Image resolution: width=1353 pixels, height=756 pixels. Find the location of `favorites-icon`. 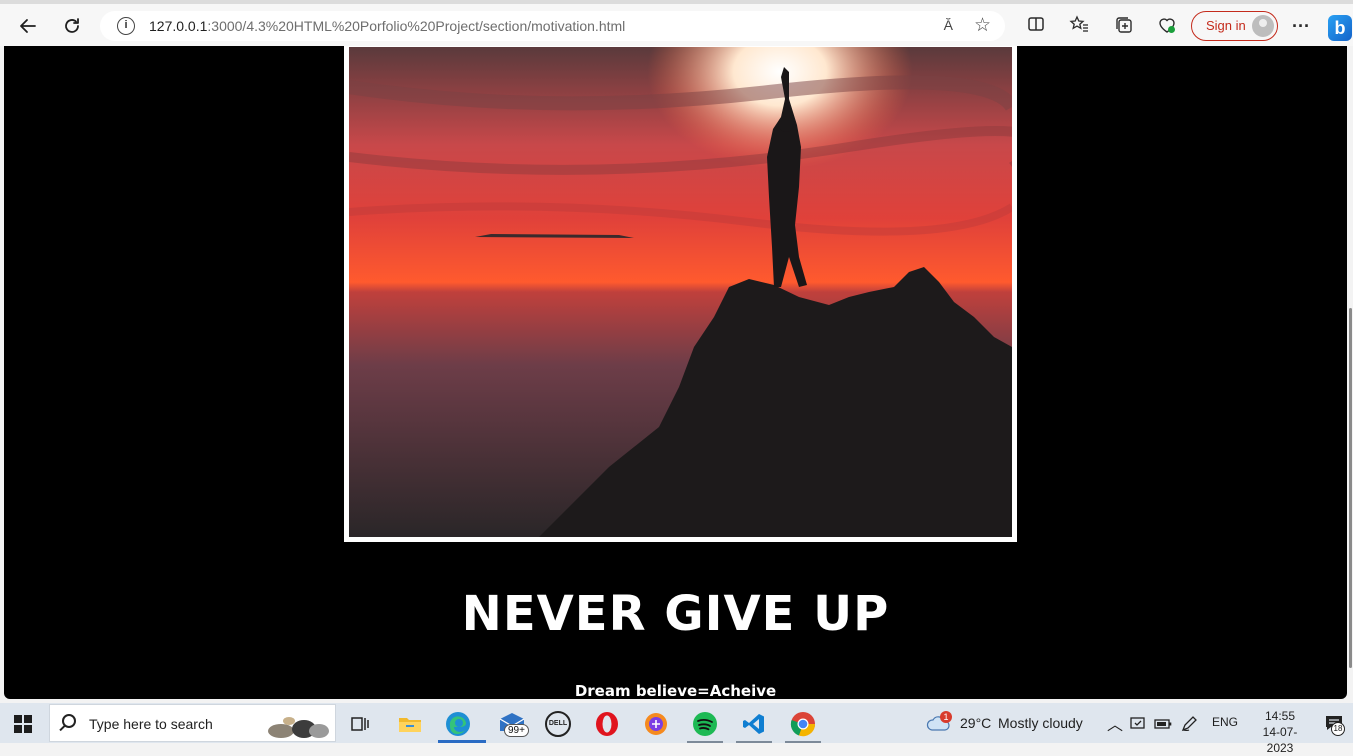

favorites-icon is located at coordinates (1079, 26).